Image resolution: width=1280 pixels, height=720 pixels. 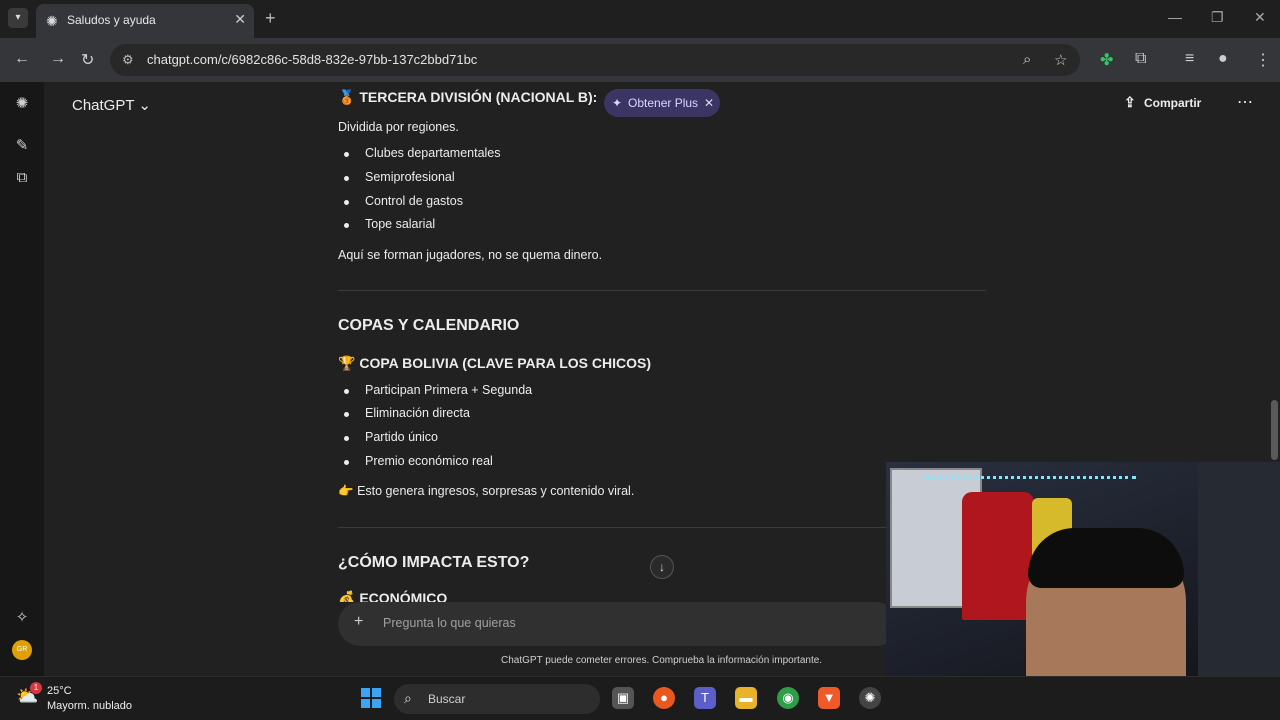 I want to click on chatgpt-app-icon: ✺, so click(x=870, y=698).